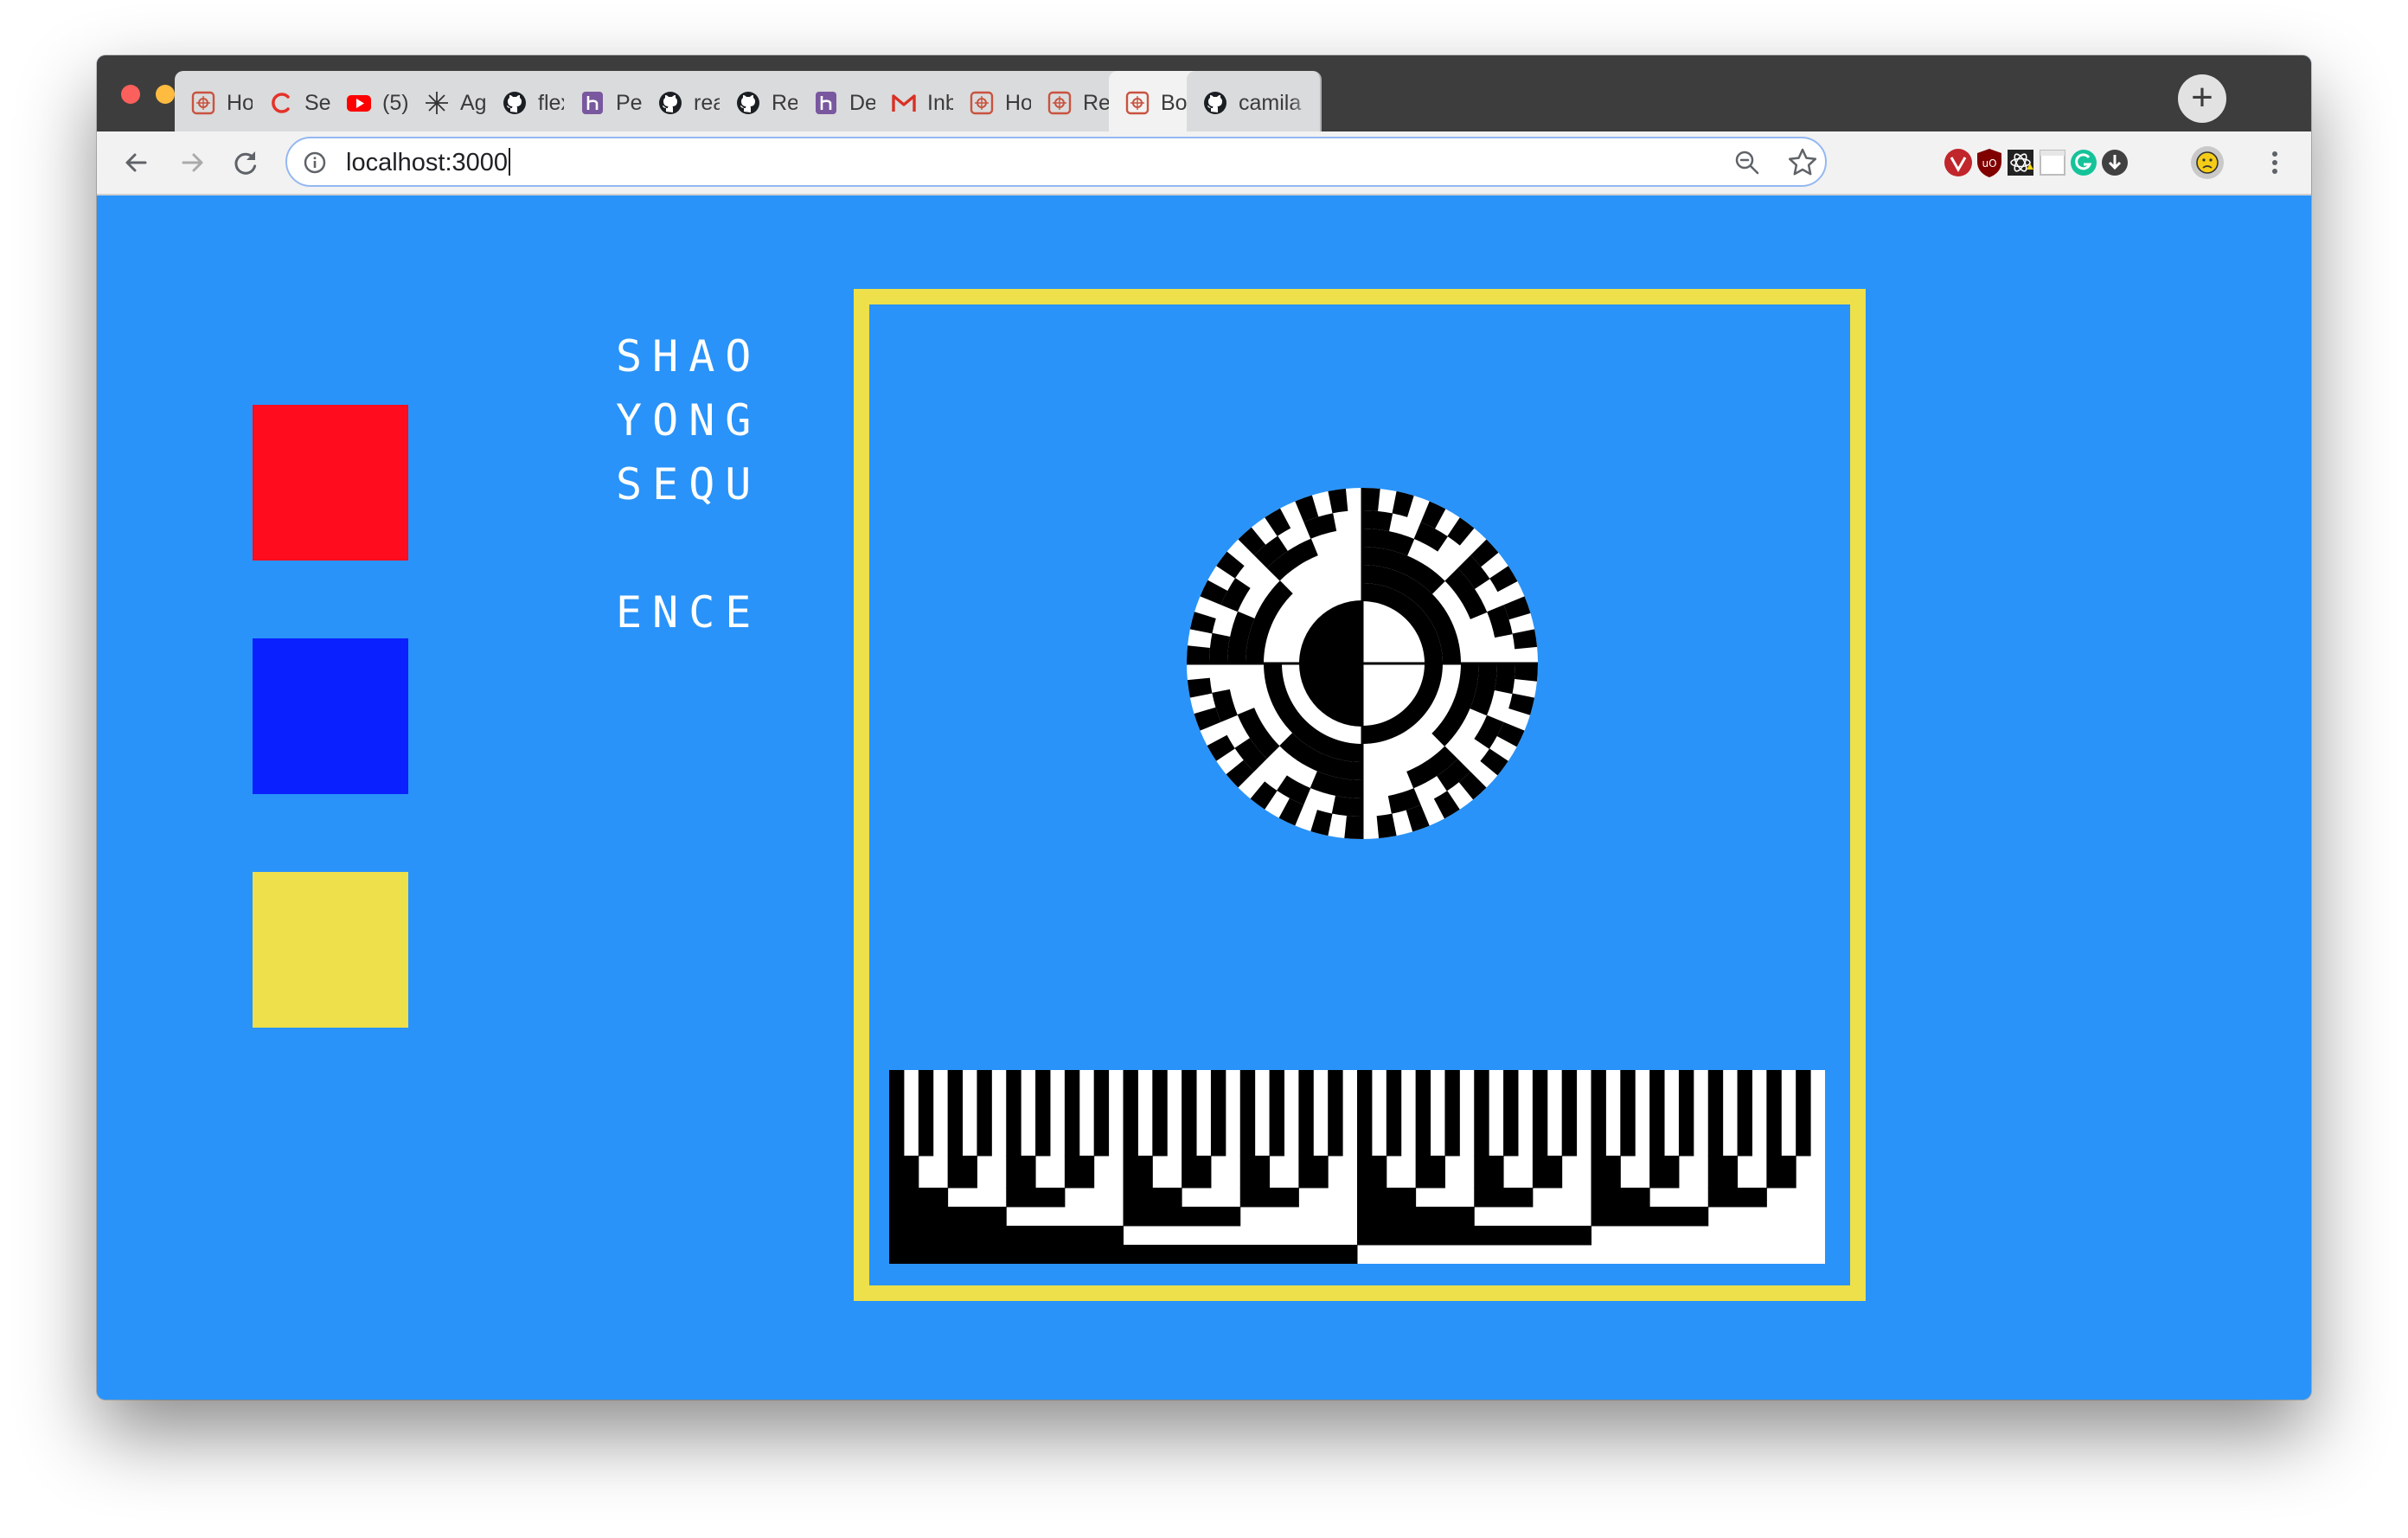 This screenshot has width=2408, height=1538. What do you see at coordinates (165, 95) in the screenshot?
I see `window-minimize-button` at bounding box center [165, 95].